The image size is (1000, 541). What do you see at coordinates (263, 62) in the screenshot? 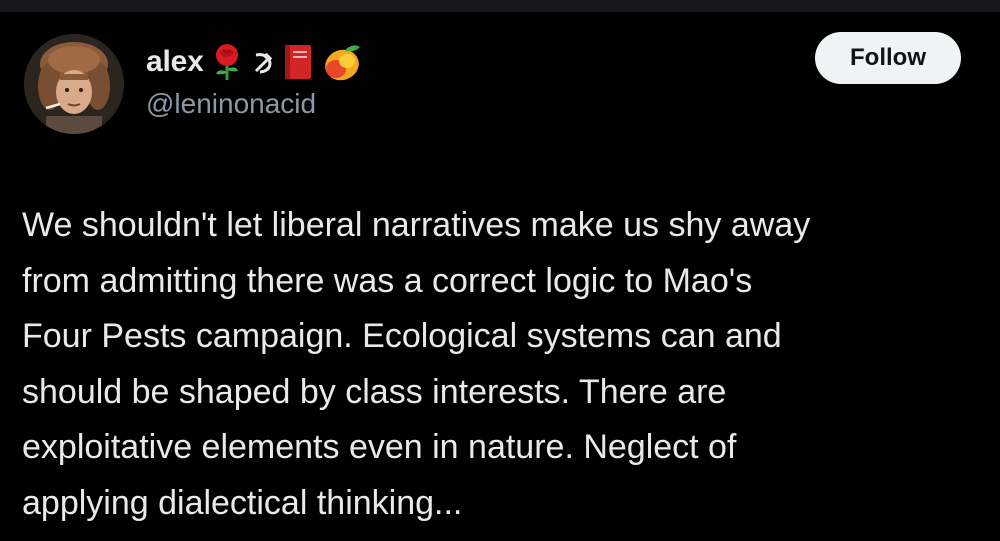
I see `hammer-sickle-icon` at bounding box center [263, 62].